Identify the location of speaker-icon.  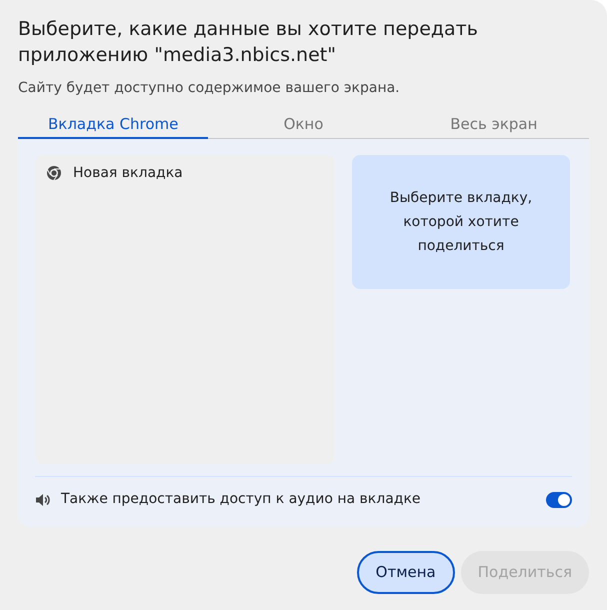
(43, 499).